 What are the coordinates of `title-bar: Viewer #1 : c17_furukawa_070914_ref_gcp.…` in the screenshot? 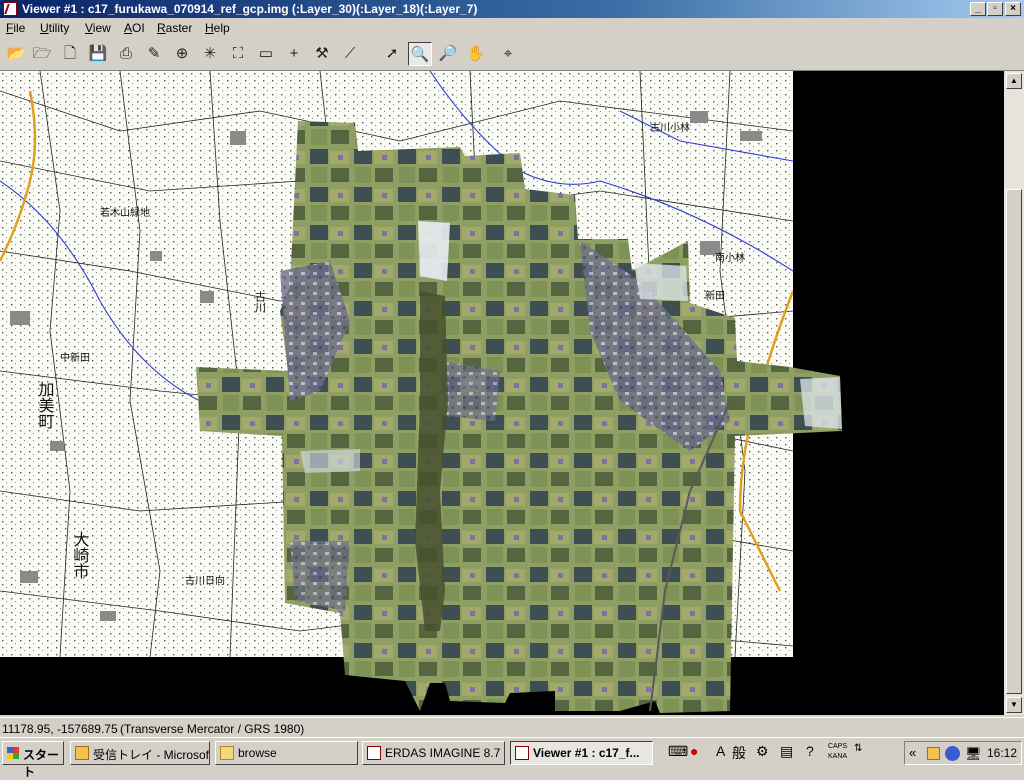 It's located at (512, 9).